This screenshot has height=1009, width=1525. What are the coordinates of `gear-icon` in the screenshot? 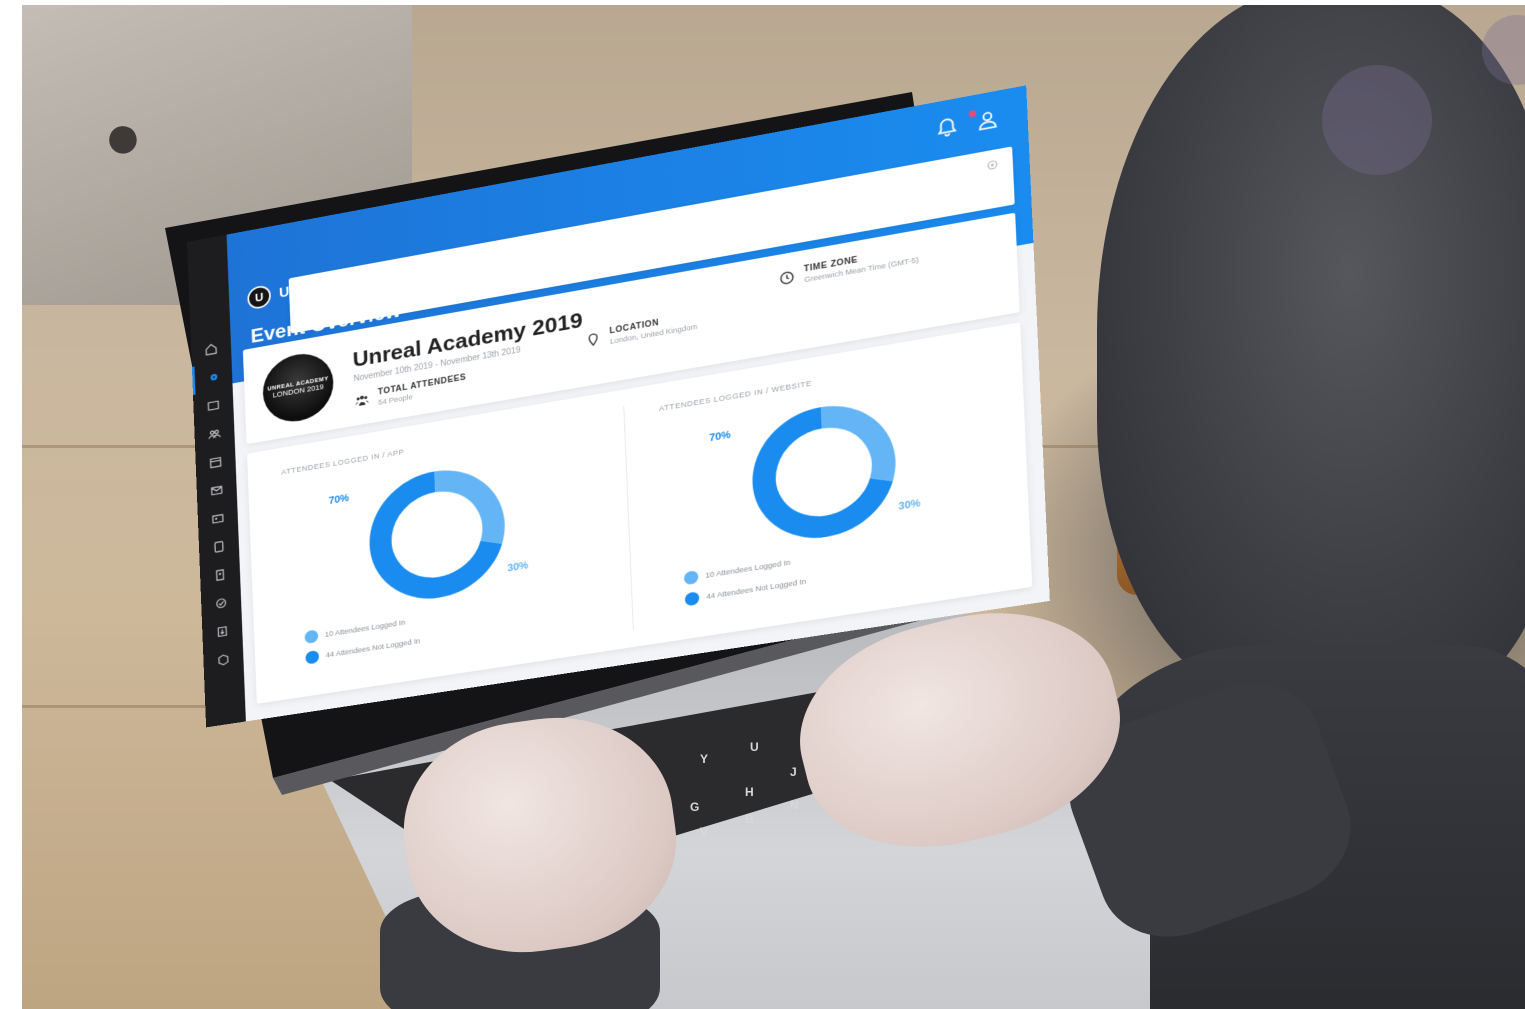 It's located at (213, 377).